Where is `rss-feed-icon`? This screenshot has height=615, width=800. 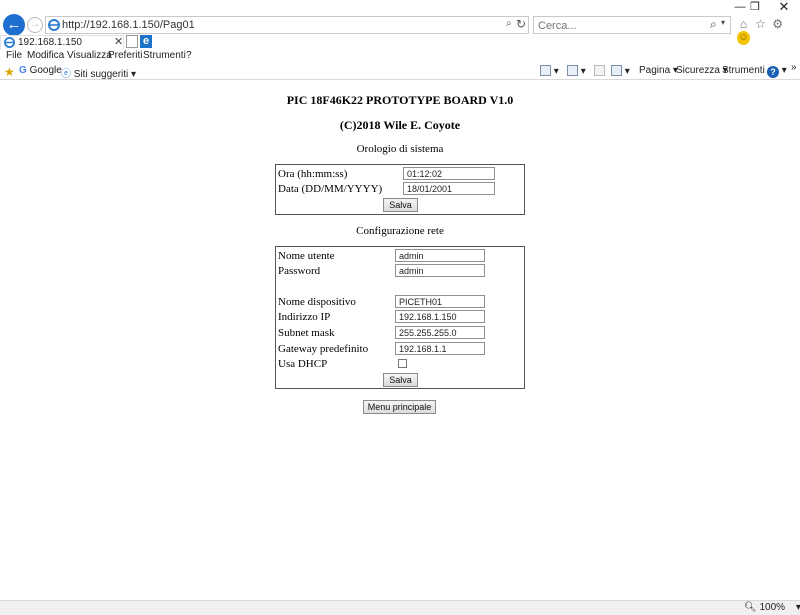 rss-feed-icon is located at coordinates (572, 70).